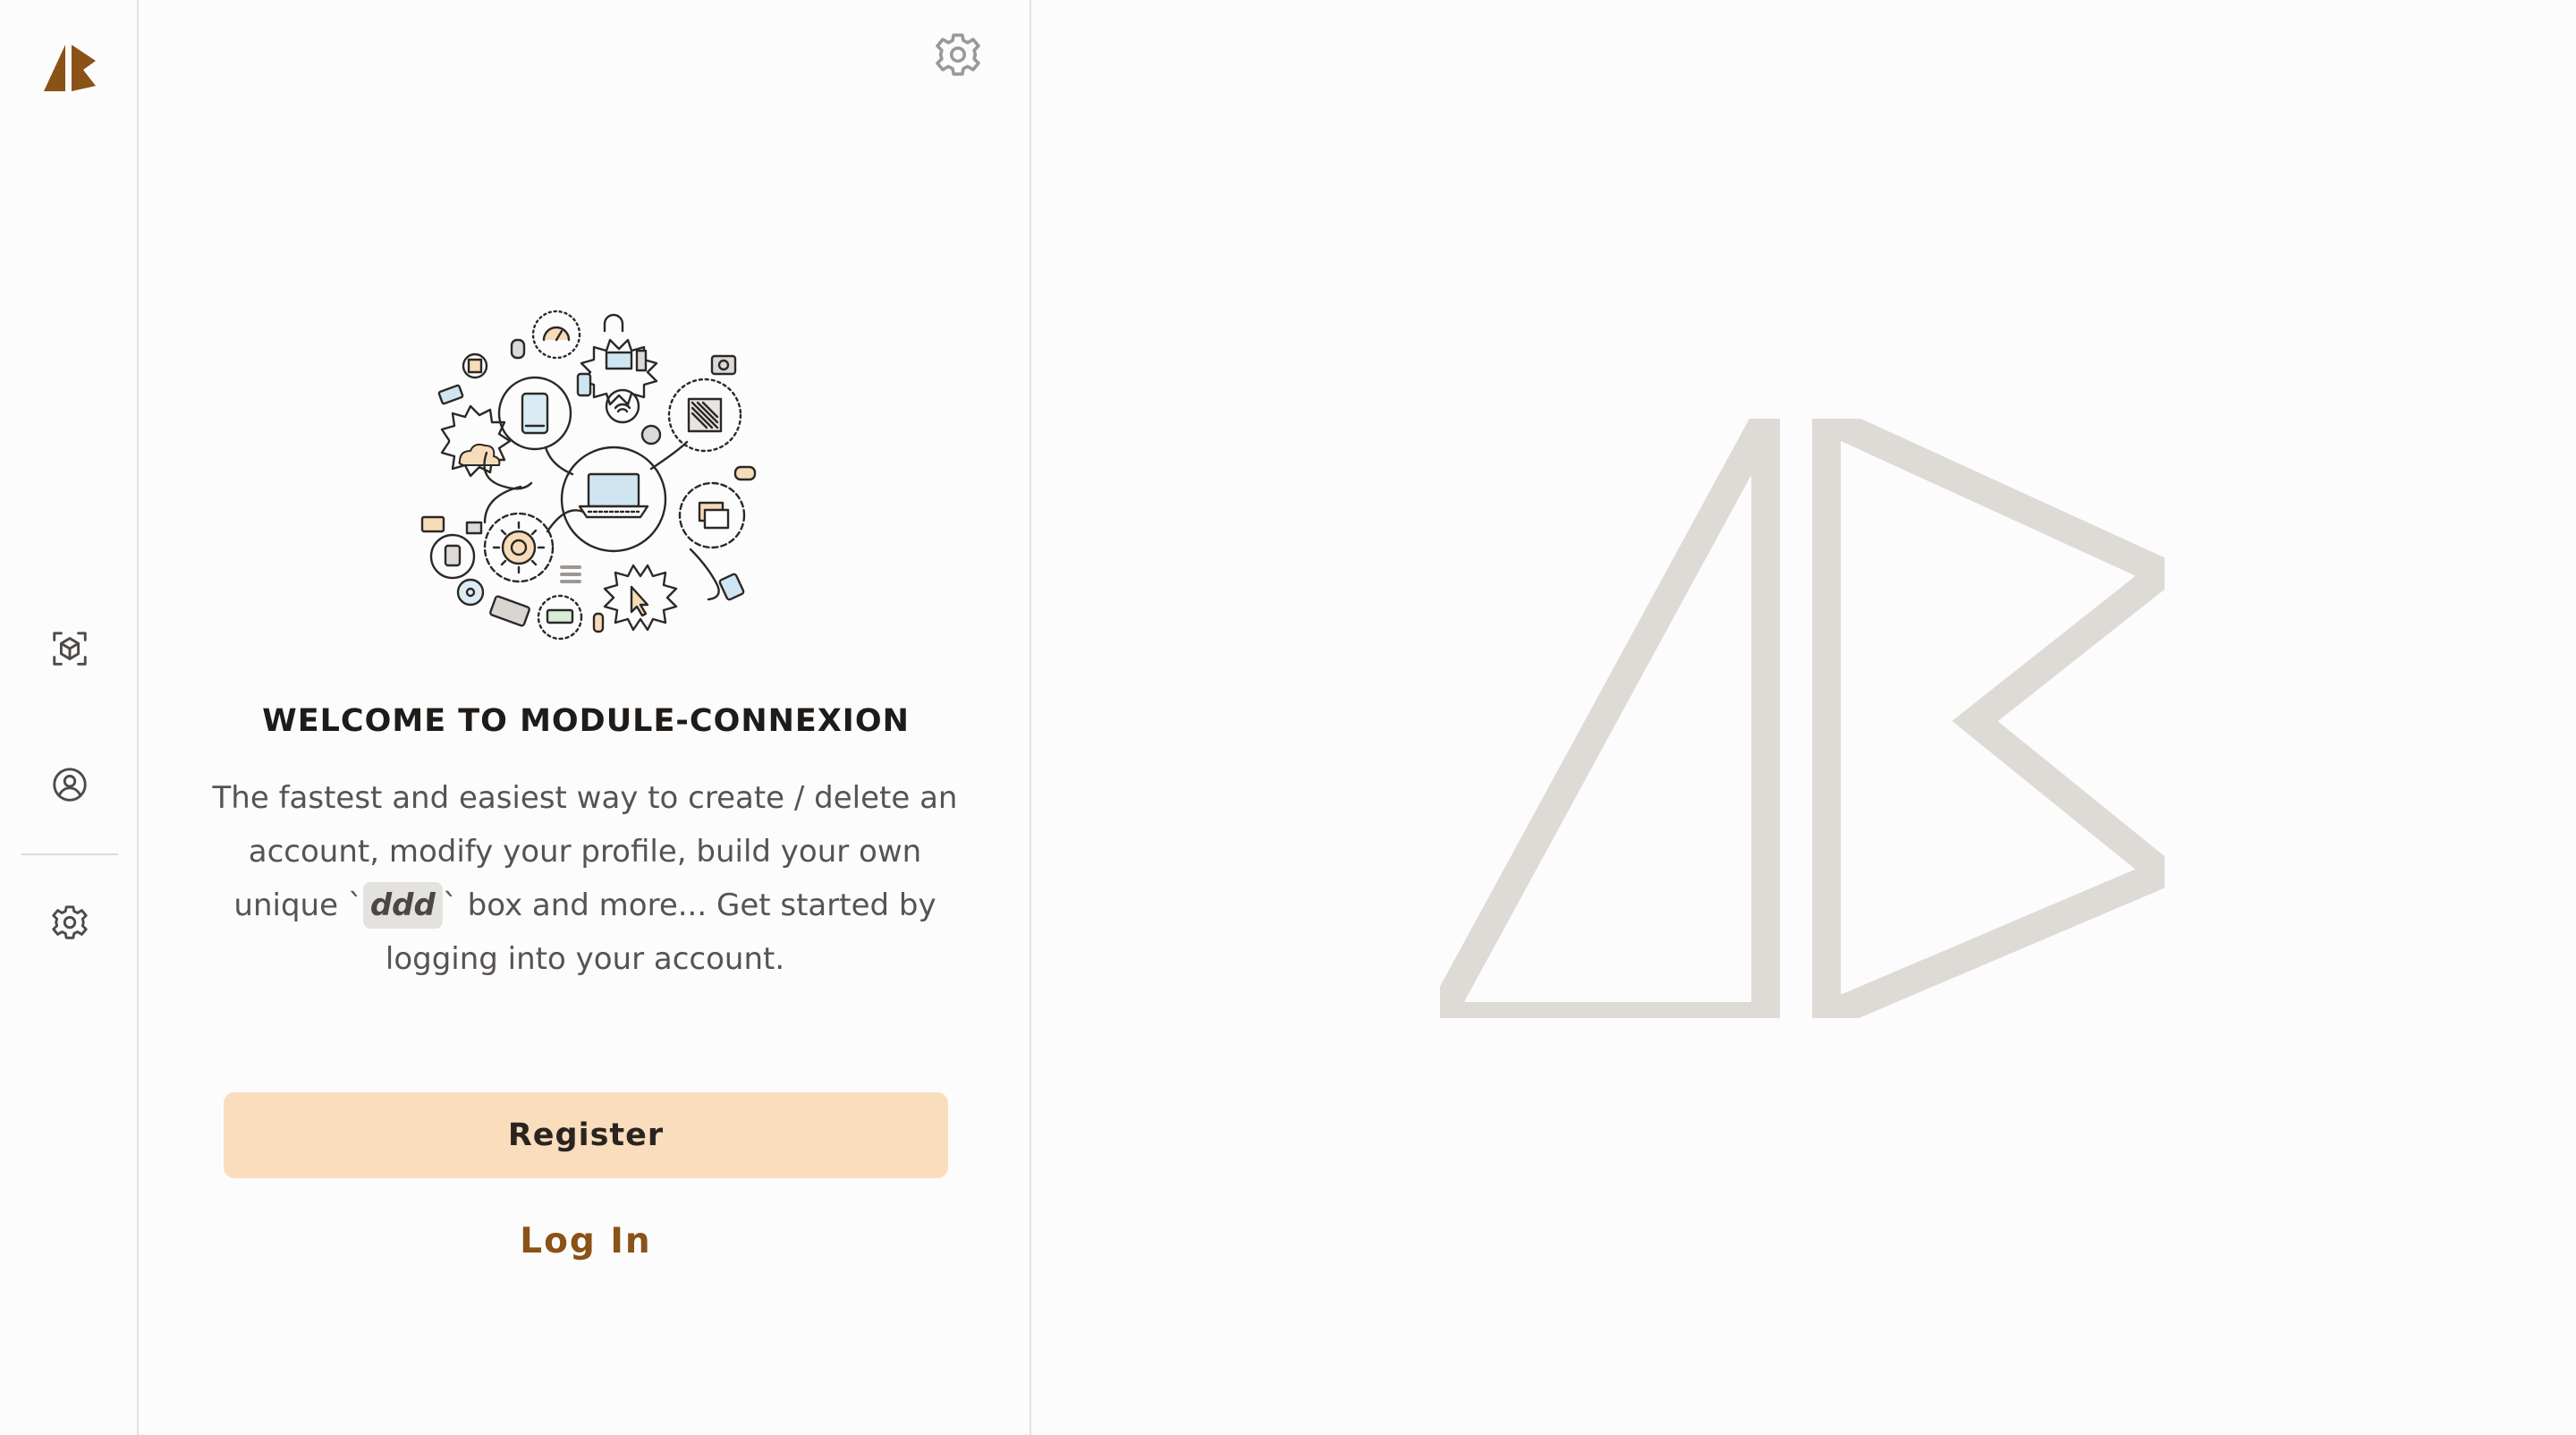 The image size is (2576, 1435). I want to click on sidebar-divider, so click(69, 854).